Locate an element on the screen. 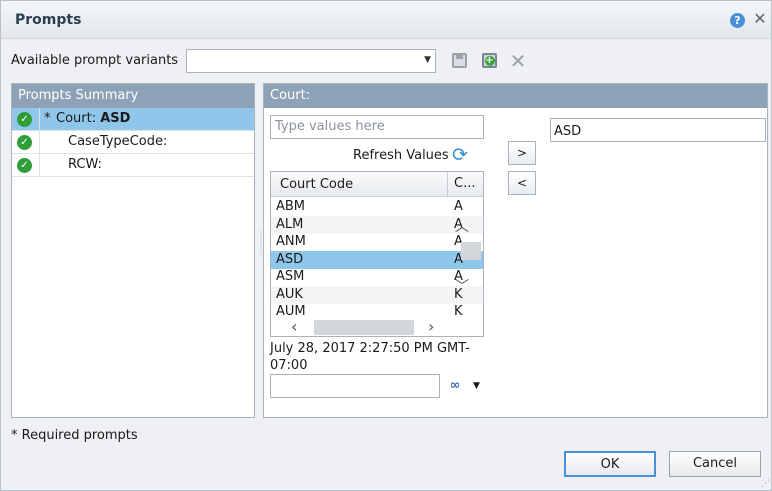 This screenshot has height=491, width=772. save-as-icon: + is located at coordinates (489, 61).